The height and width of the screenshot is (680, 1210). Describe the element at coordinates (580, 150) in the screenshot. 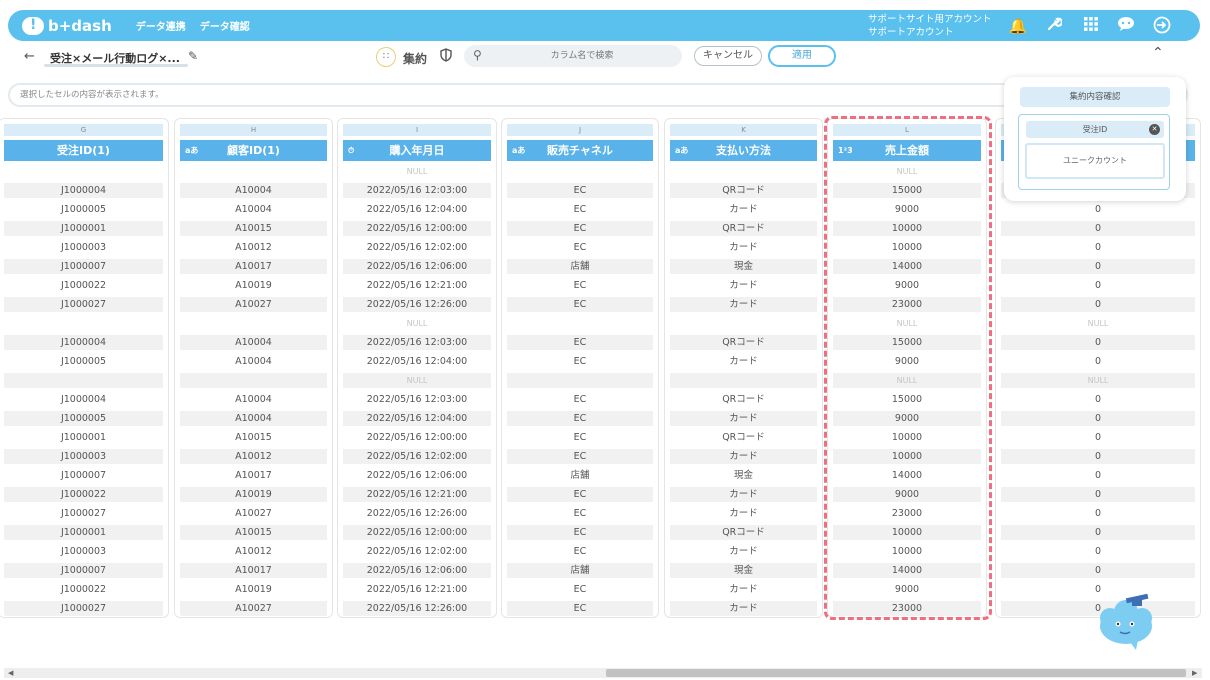

I see `column-header: aあ 販売チャネル` at that location.